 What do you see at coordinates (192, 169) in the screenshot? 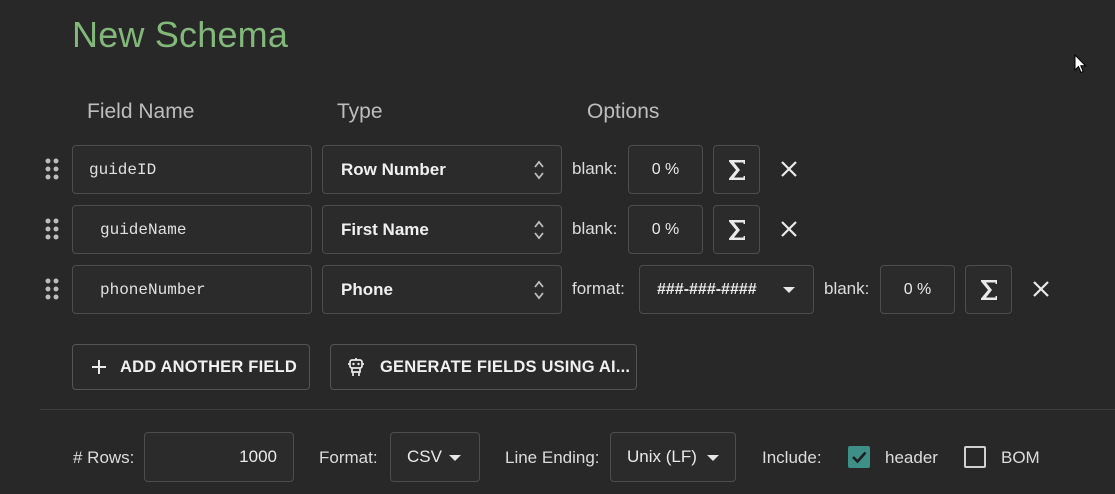
I see `field-name-input: guideID` at bounding box center [192, 169].